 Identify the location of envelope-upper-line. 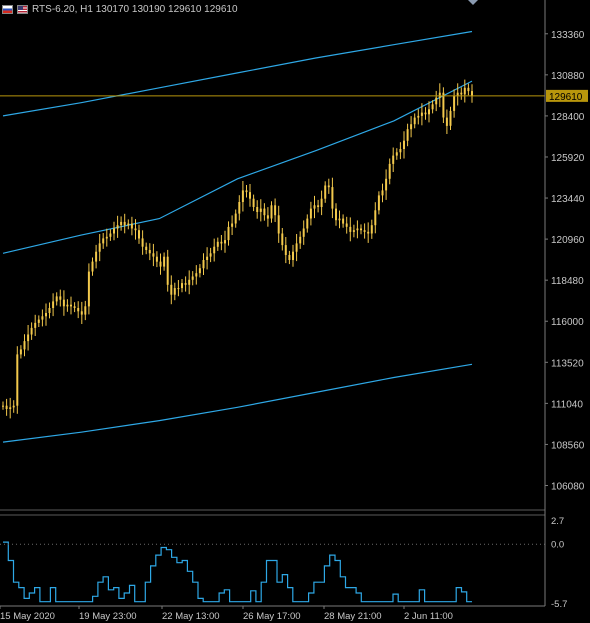
(237, 73).